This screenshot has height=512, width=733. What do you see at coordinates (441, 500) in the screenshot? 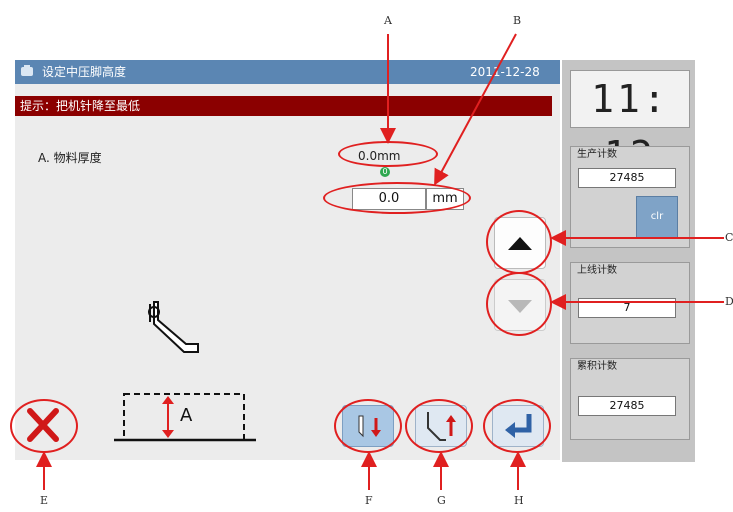
I see `callout-label-g: G` at bounding box center [441, 500].